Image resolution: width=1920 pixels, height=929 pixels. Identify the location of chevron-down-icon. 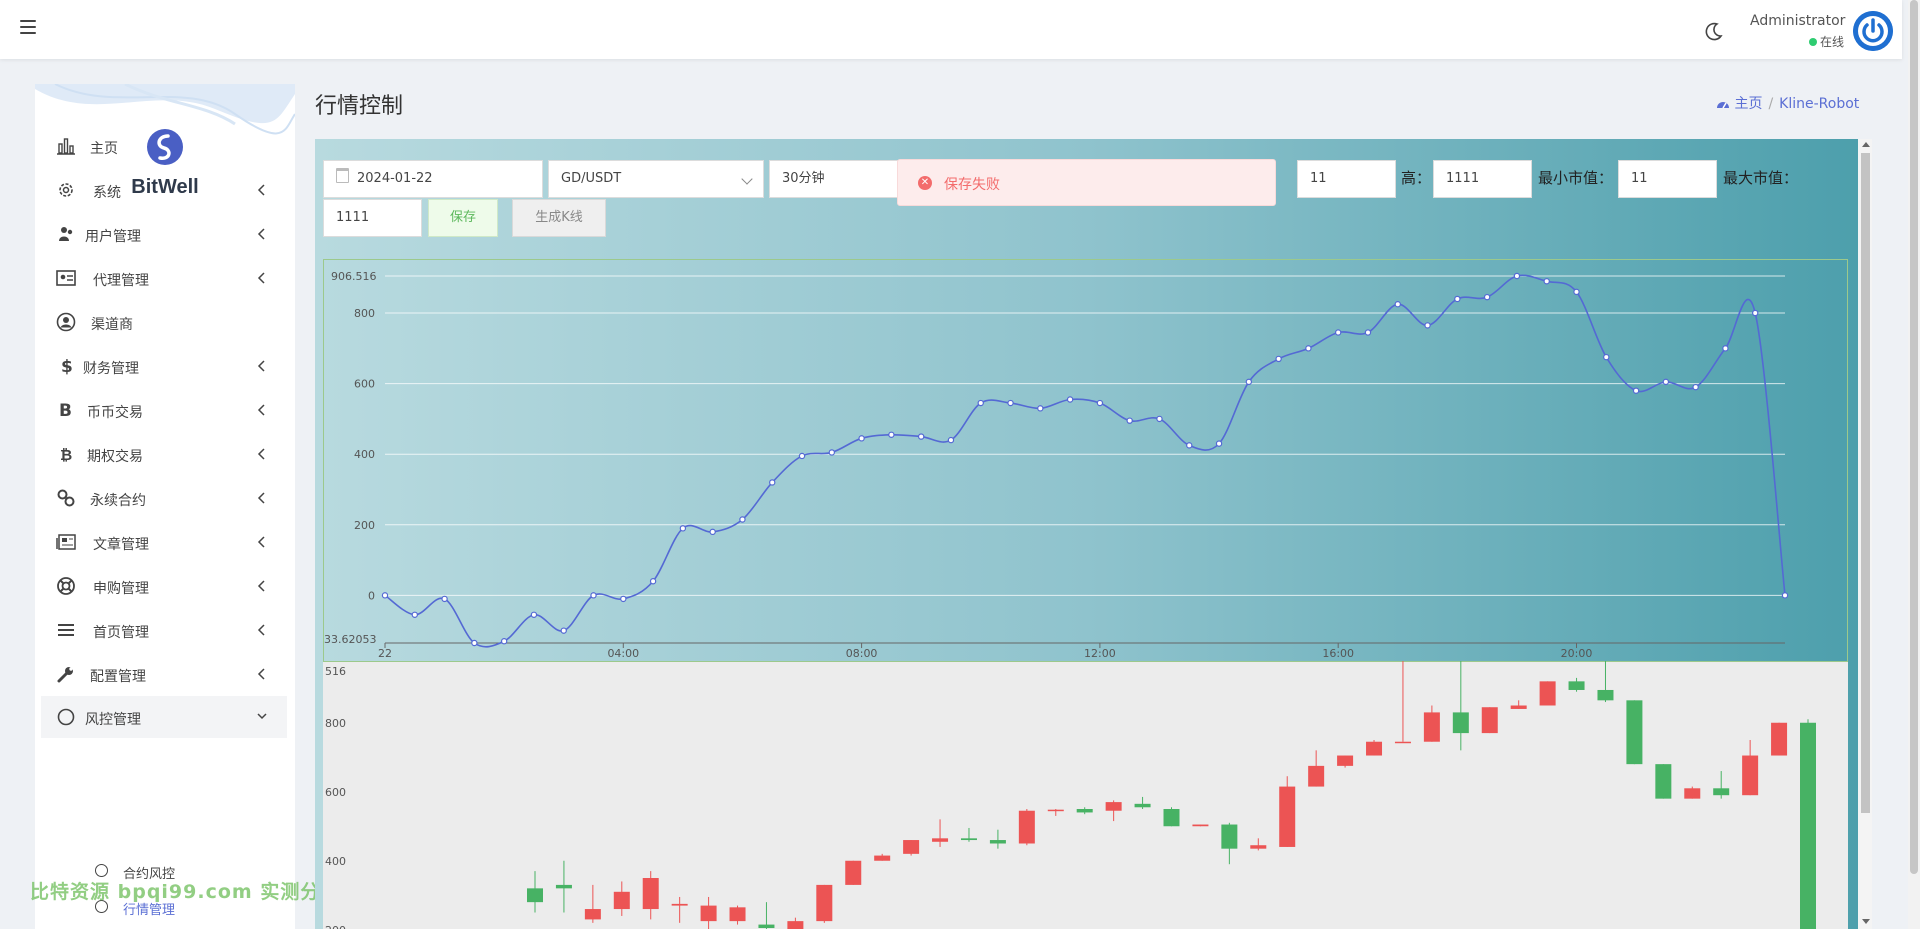
(747, 179).